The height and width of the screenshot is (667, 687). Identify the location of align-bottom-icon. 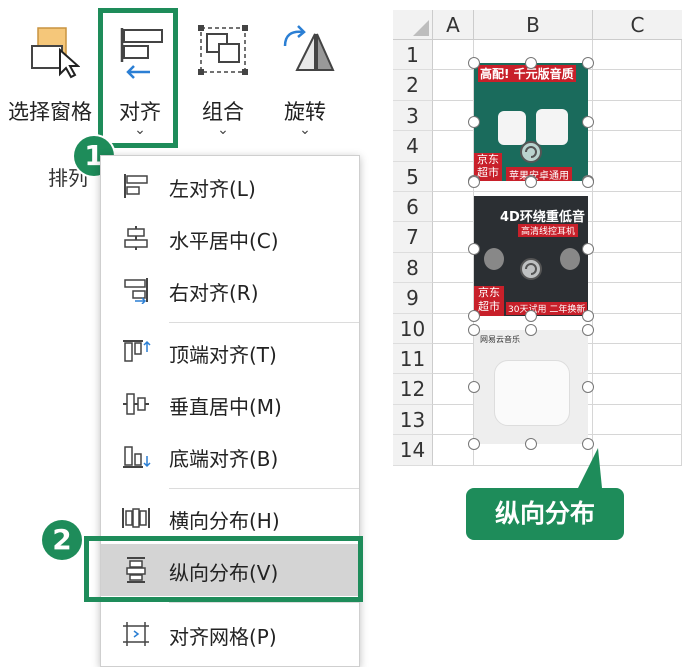
(137, 457).